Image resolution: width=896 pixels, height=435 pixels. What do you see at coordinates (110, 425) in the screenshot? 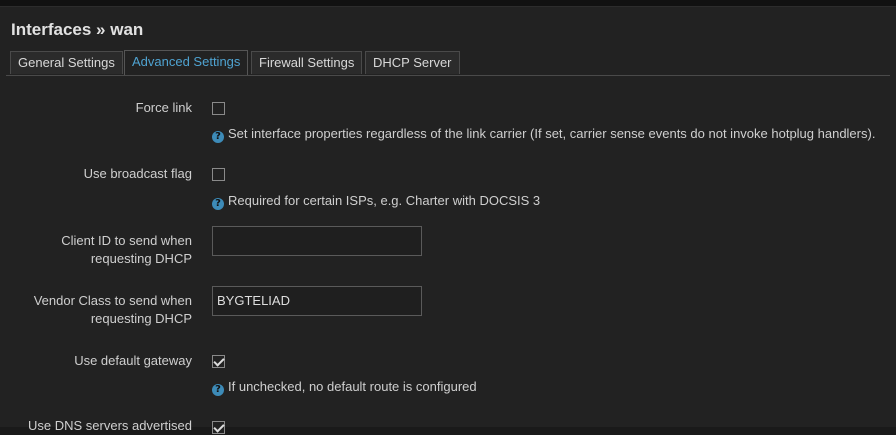
I see `dns-advertised-label: Use DNS servers advertised` at bounding box center [110, 425].